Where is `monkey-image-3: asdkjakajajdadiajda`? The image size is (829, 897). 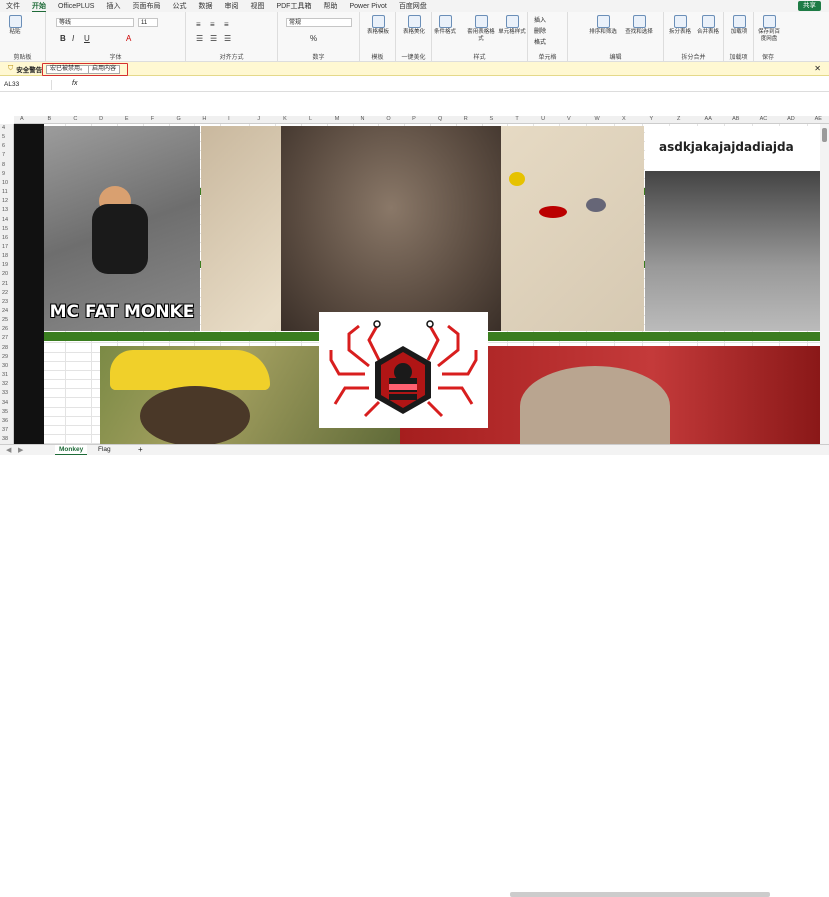 monkey-image-3: asdkjakajajdadiajda is located at coordinates (732, 228).